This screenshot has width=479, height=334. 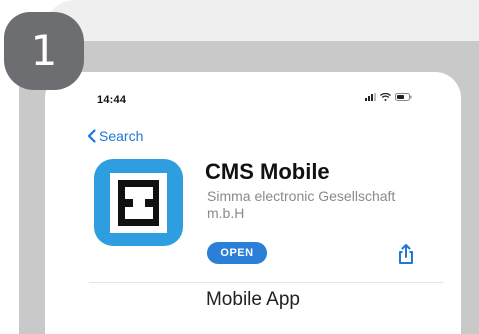 I want to click on cms-logo-icon, so click(x=138, y=203).